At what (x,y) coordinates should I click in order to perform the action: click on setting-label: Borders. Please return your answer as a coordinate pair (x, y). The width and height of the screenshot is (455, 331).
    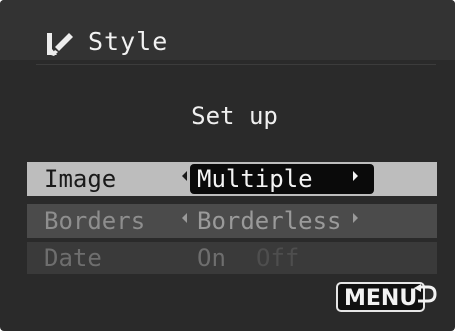
    Looking at the image, I should click on (95, 221).